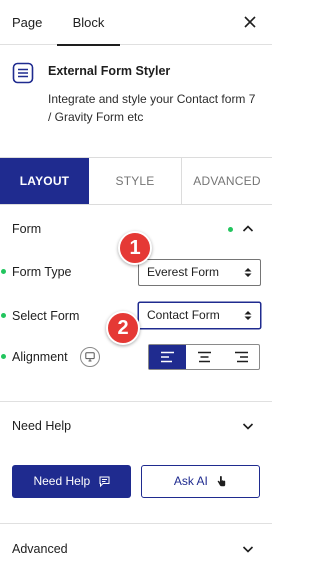 The width and height of the screenshot is (320, 585). I want to click on tab-page: Page, so click(27, 22).